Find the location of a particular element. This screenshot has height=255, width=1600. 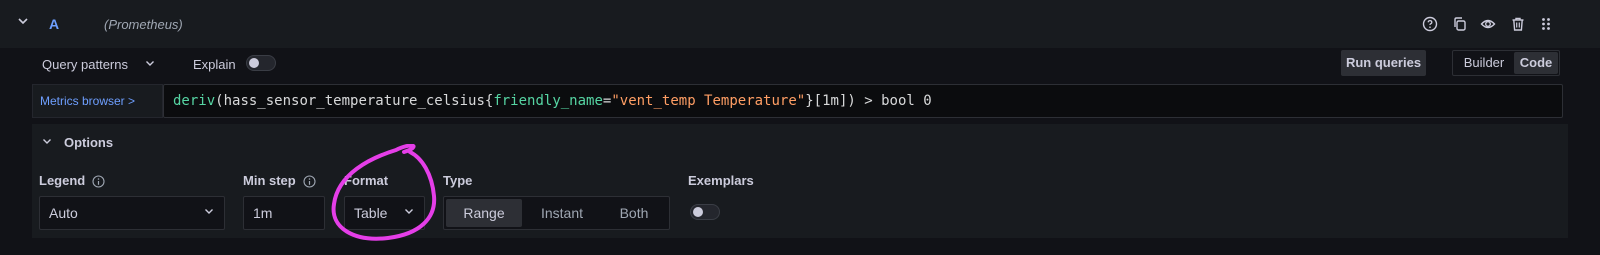

format-highlight-annotation is located at coordinates (384, 192).